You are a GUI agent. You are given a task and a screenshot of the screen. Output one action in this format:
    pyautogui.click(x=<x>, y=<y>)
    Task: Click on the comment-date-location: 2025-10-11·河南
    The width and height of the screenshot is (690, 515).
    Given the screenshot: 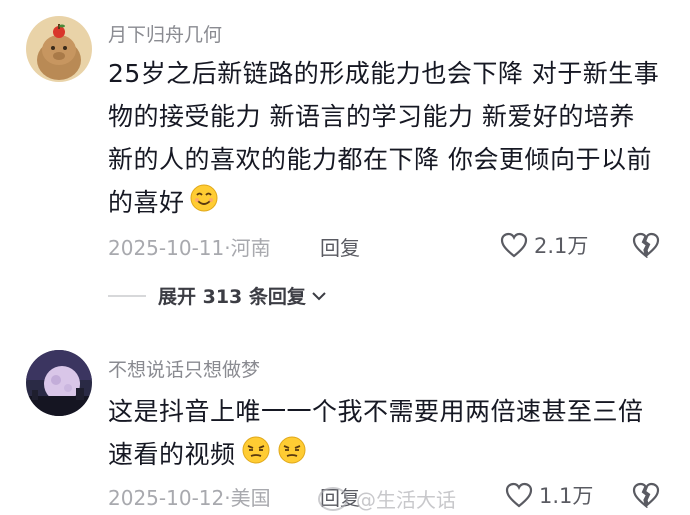 What is the action you would take?
    pyautogui.click(x=189, y=248)
    